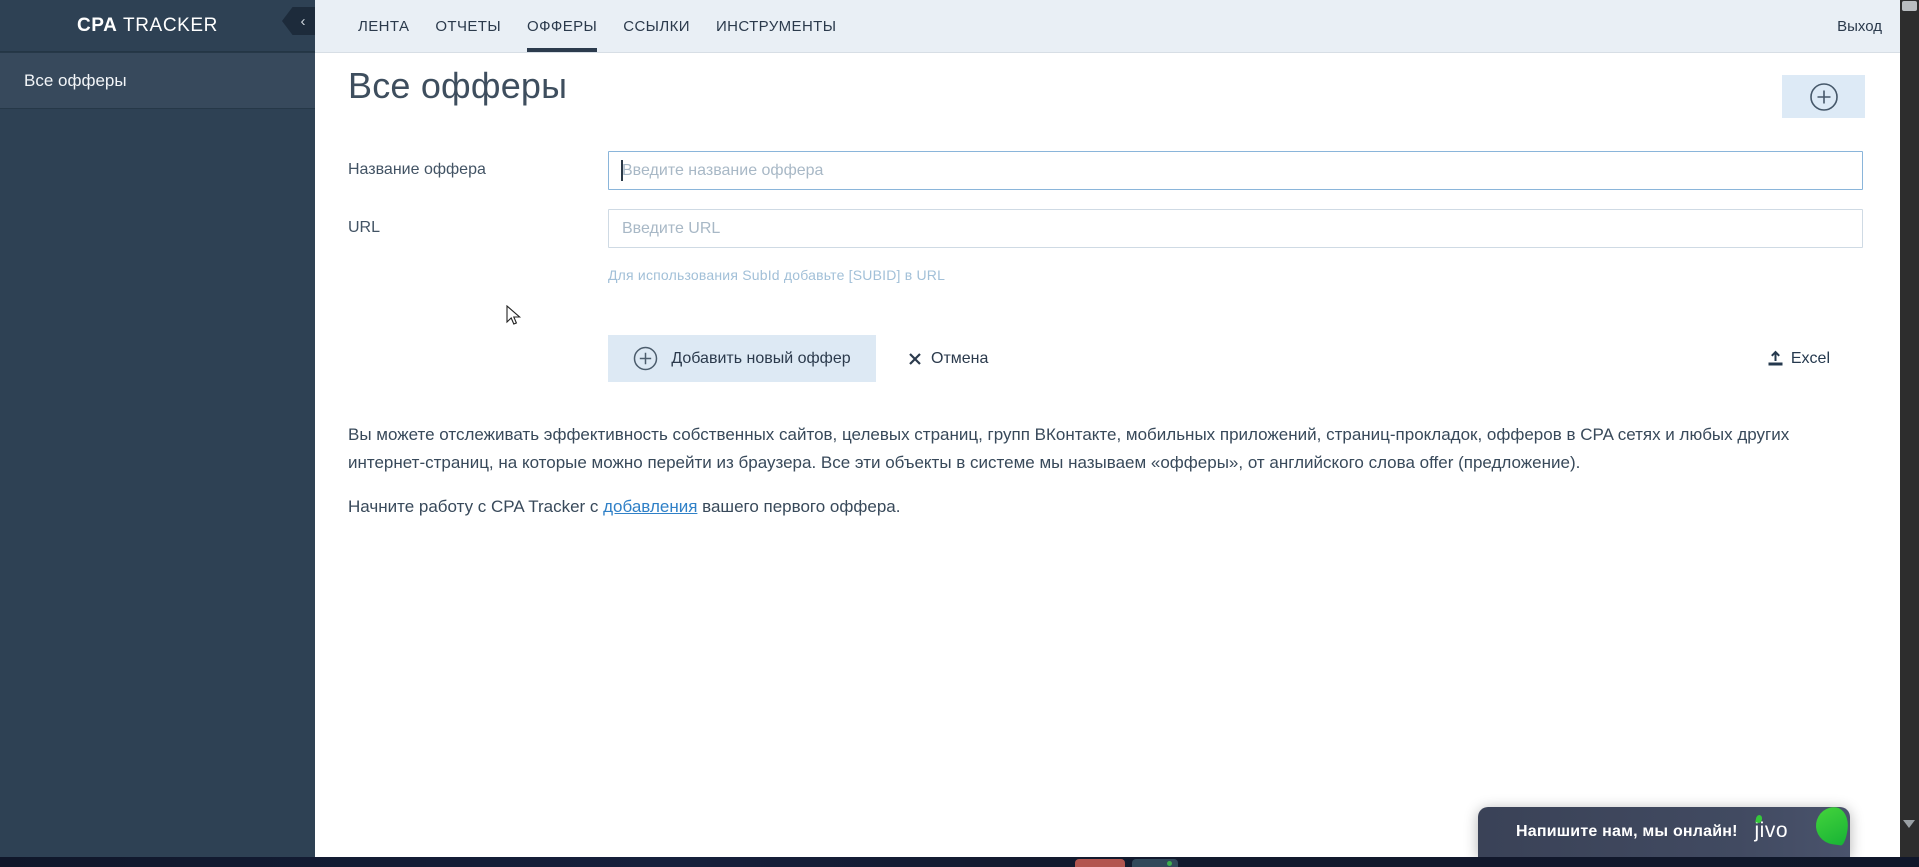 The image size is (1919, 867). What do you see at coordinates (1909, 6) in the screenshot?
I see `scrollbar-thumb` at bounding box center [1909, 6].